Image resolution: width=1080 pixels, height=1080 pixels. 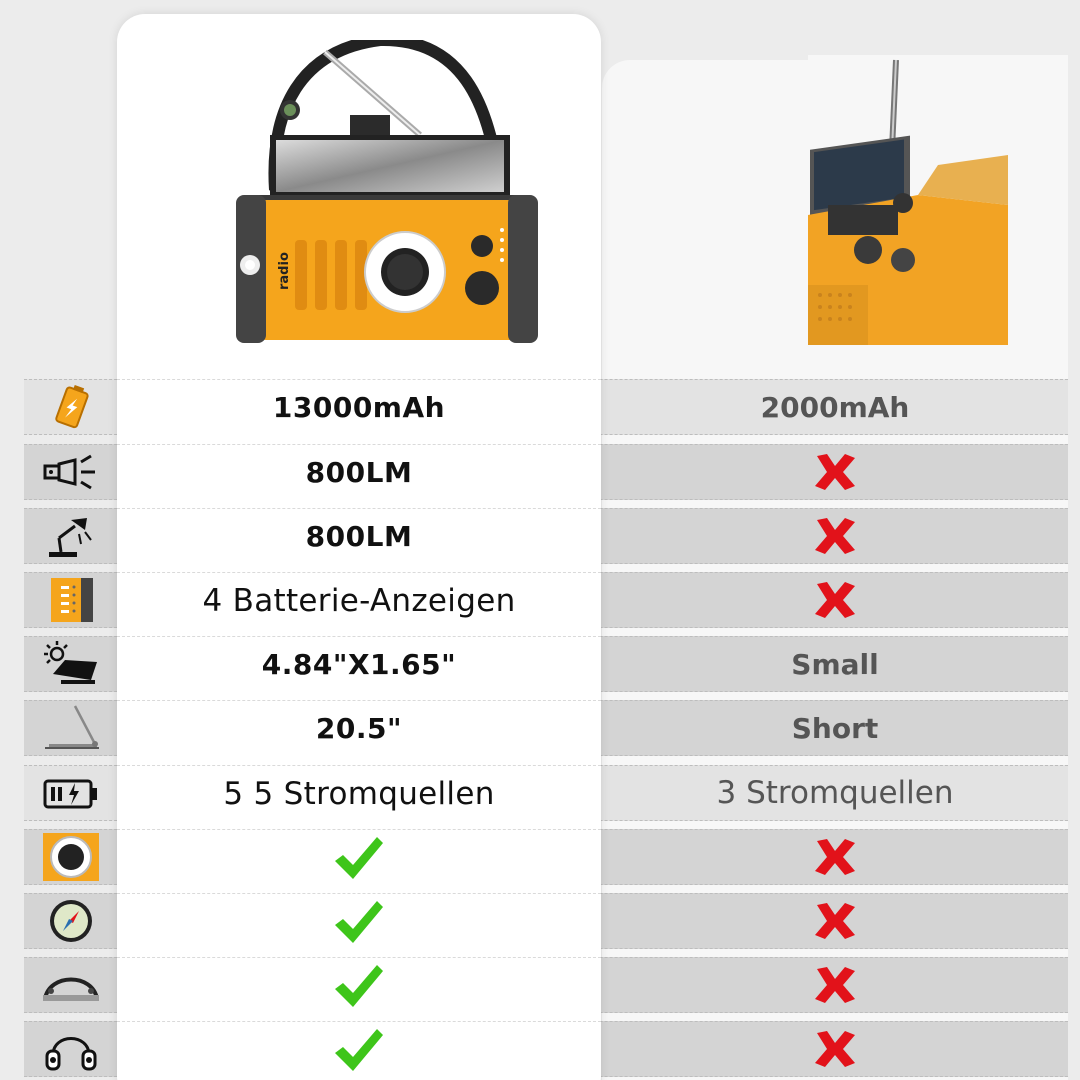 I want to click on product-spec-value: 5 5 Stromquellen, so click(x=359, y=793).